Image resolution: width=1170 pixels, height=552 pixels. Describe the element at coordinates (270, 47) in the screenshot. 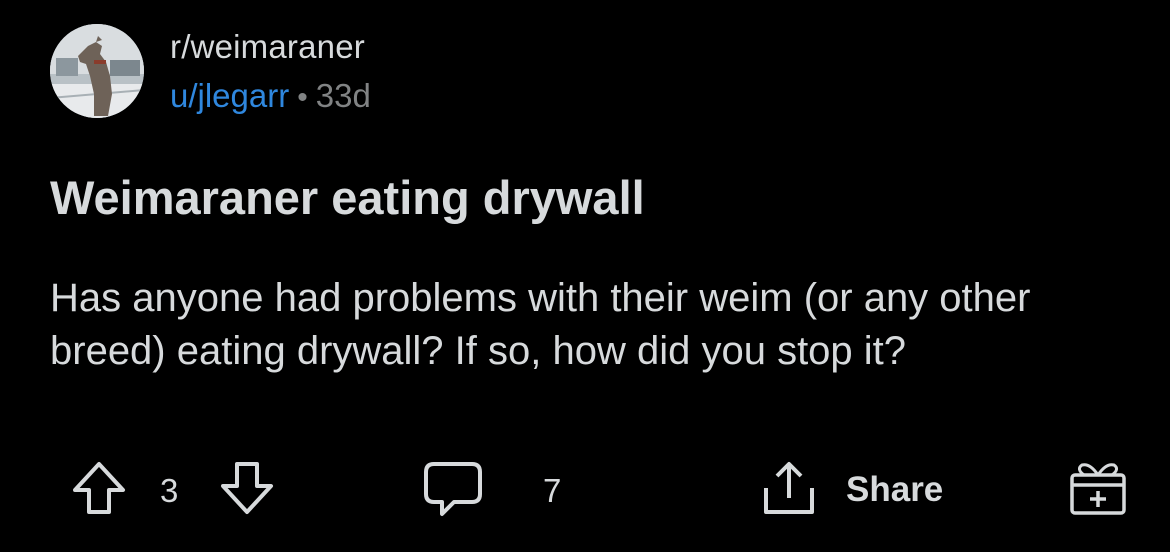

I see `subreddit-name: r/weimaraner` at that location.